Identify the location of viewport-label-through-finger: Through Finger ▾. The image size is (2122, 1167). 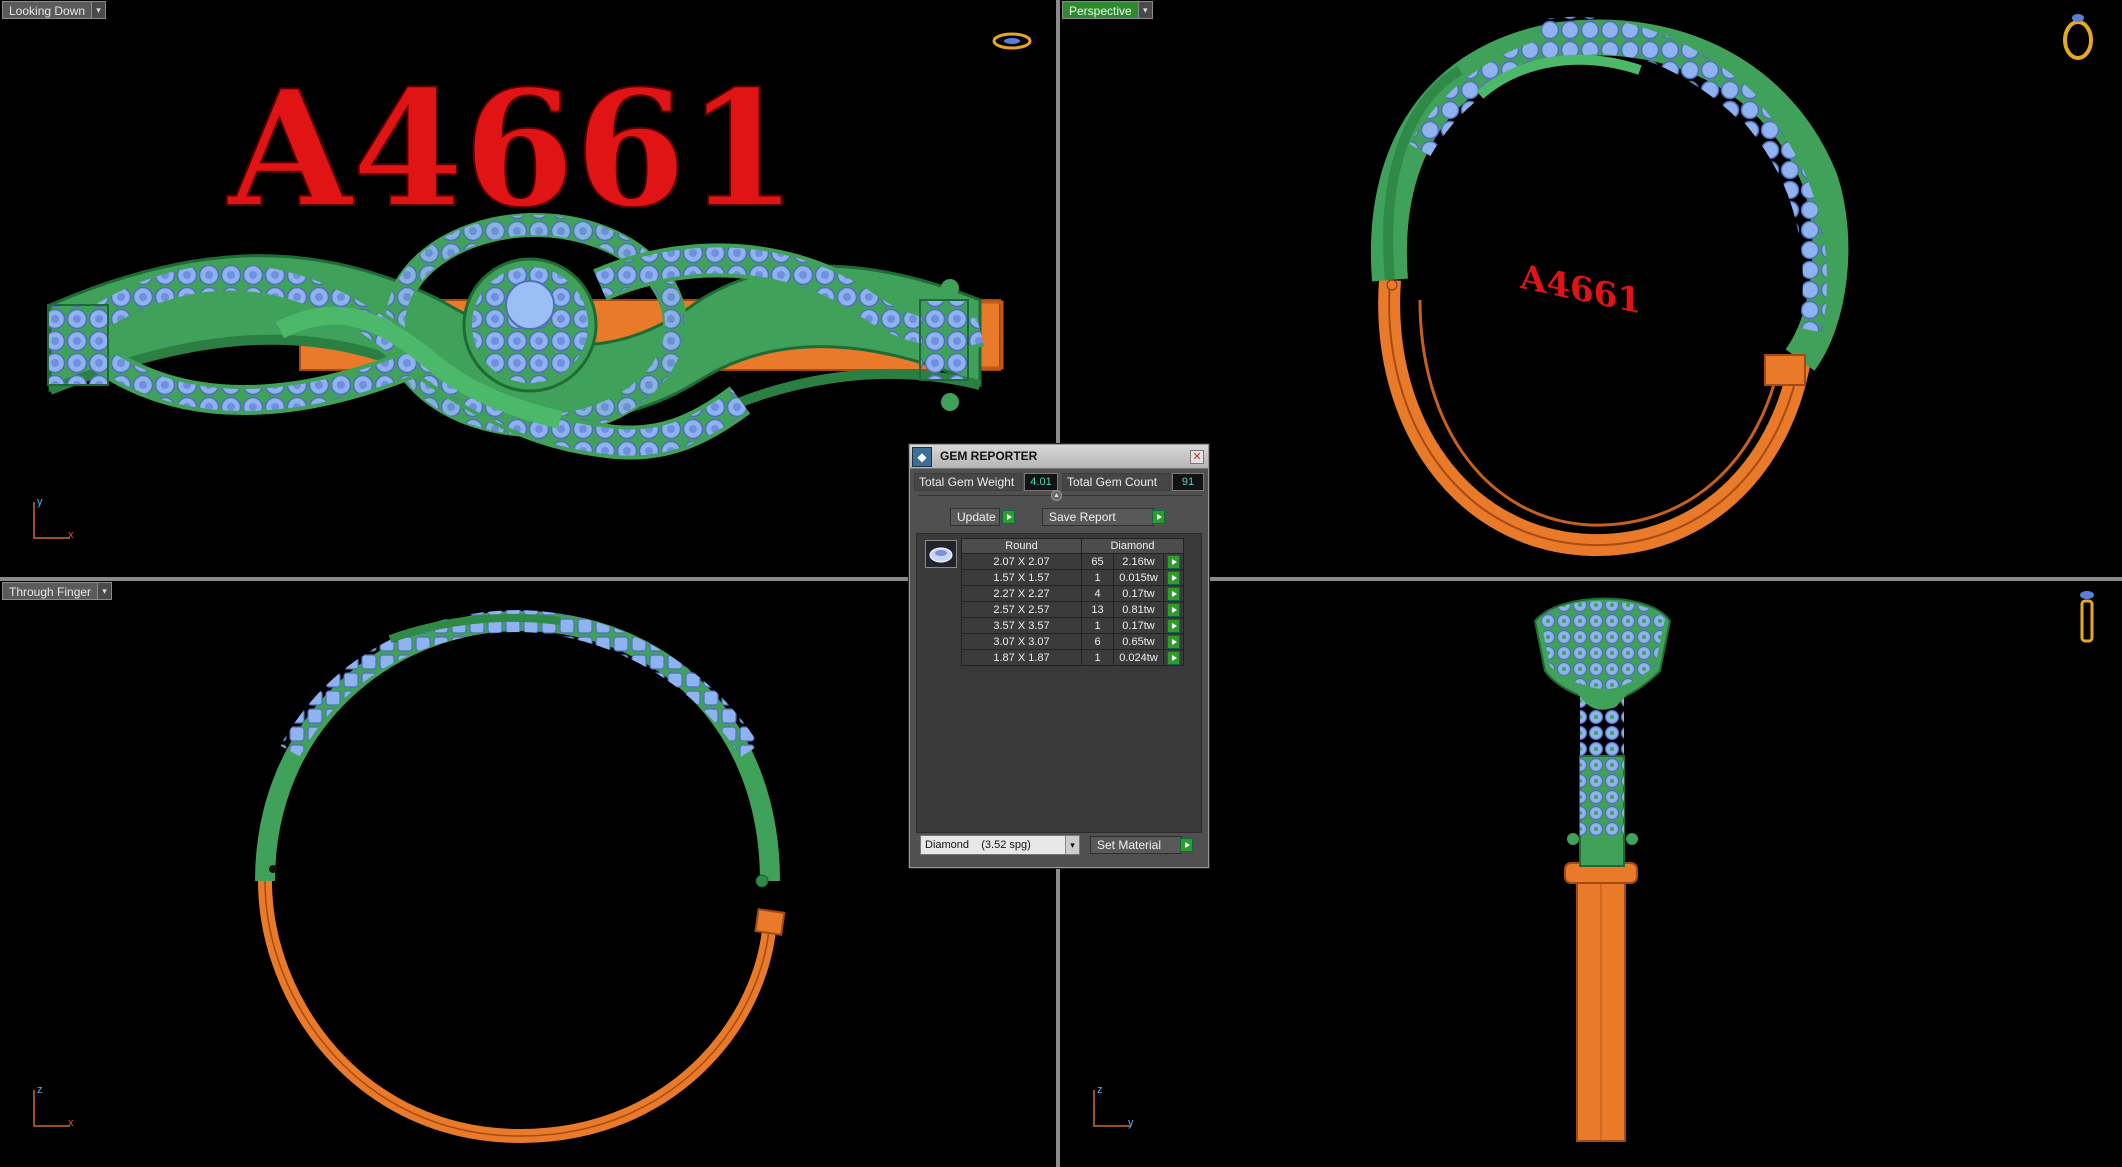
(57, 591).